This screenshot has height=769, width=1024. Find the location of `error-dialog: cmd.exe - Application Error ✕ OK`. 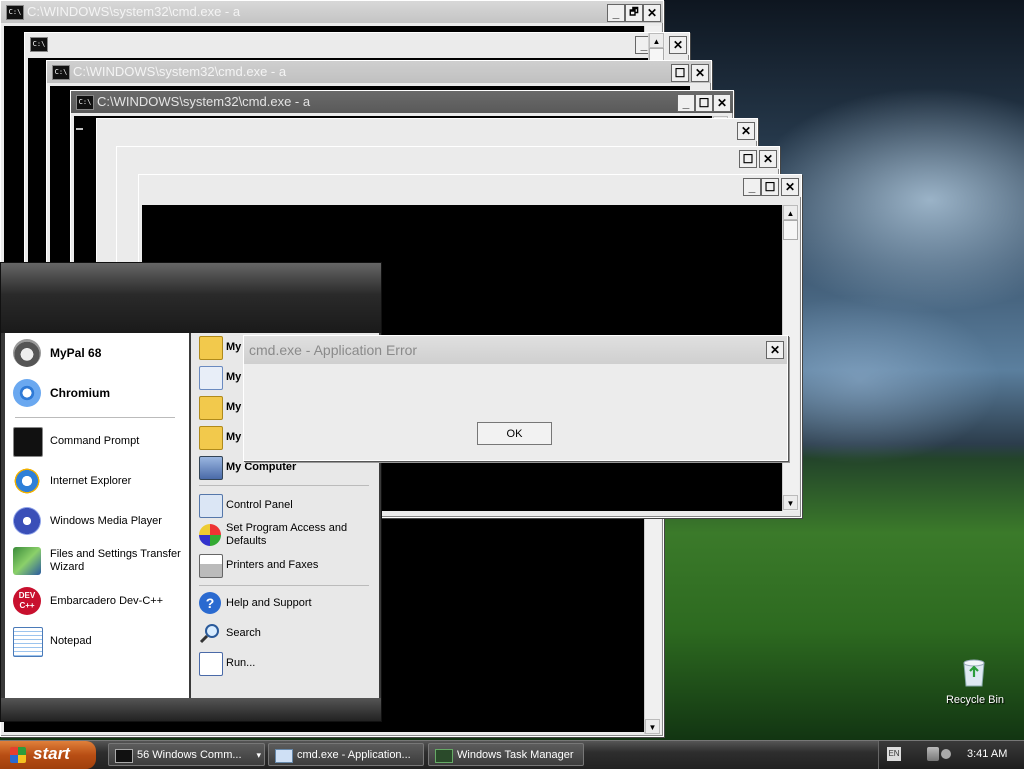

error-dialog: cmd.exe - Application Error ✕ OK is located at coordinates (515, 398).